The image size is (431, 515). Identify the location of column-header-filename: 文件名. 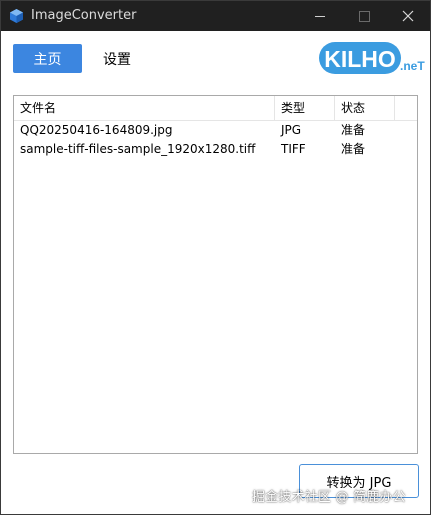
(144, 108).